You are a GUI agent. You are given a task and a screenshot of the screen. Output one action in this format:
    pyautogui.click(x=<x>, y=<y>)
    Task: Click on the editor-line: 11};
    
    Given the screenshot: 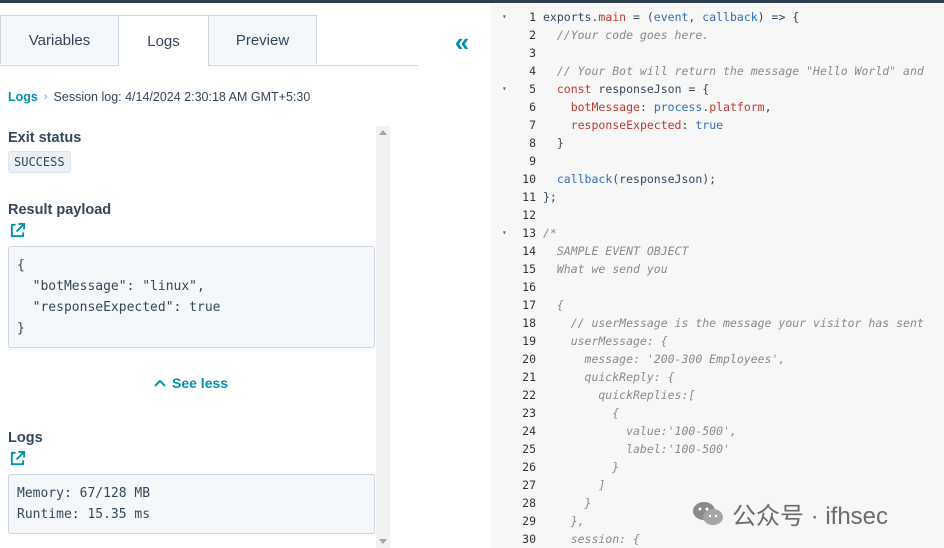 What is the action you would take?
    pyautogui.click(x=717, y=197)
    